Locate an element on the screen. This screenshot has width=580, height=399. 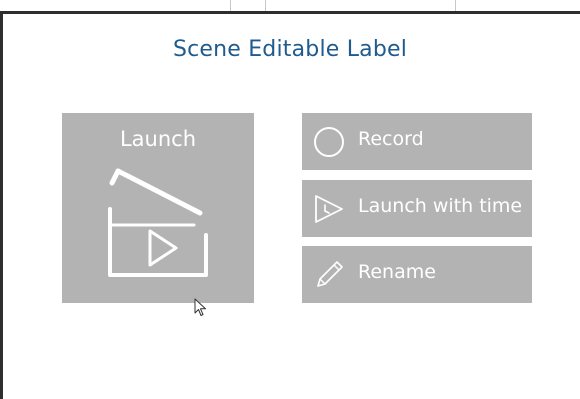
scene-title: Scene Editable Label is located at coordinates (290, 49).